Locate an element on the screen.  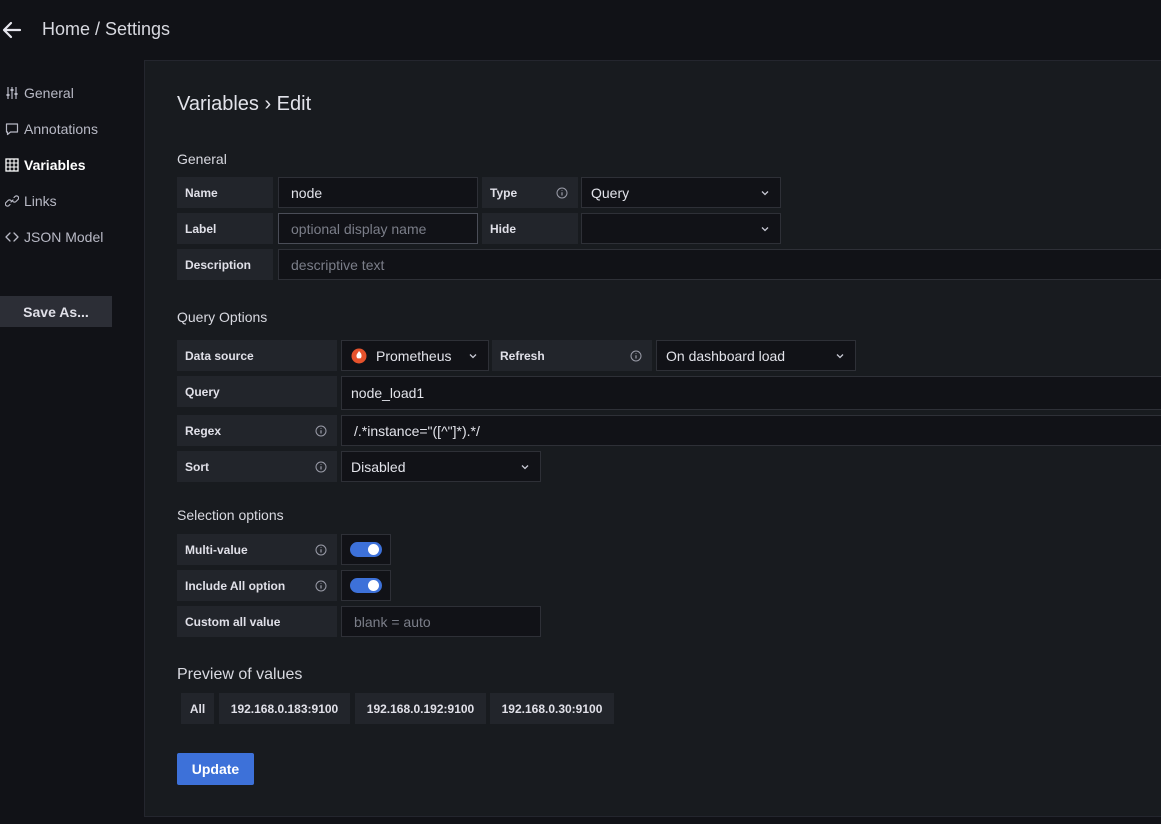
sidebar-item-label: Variables is located at coordinates (55, 165).